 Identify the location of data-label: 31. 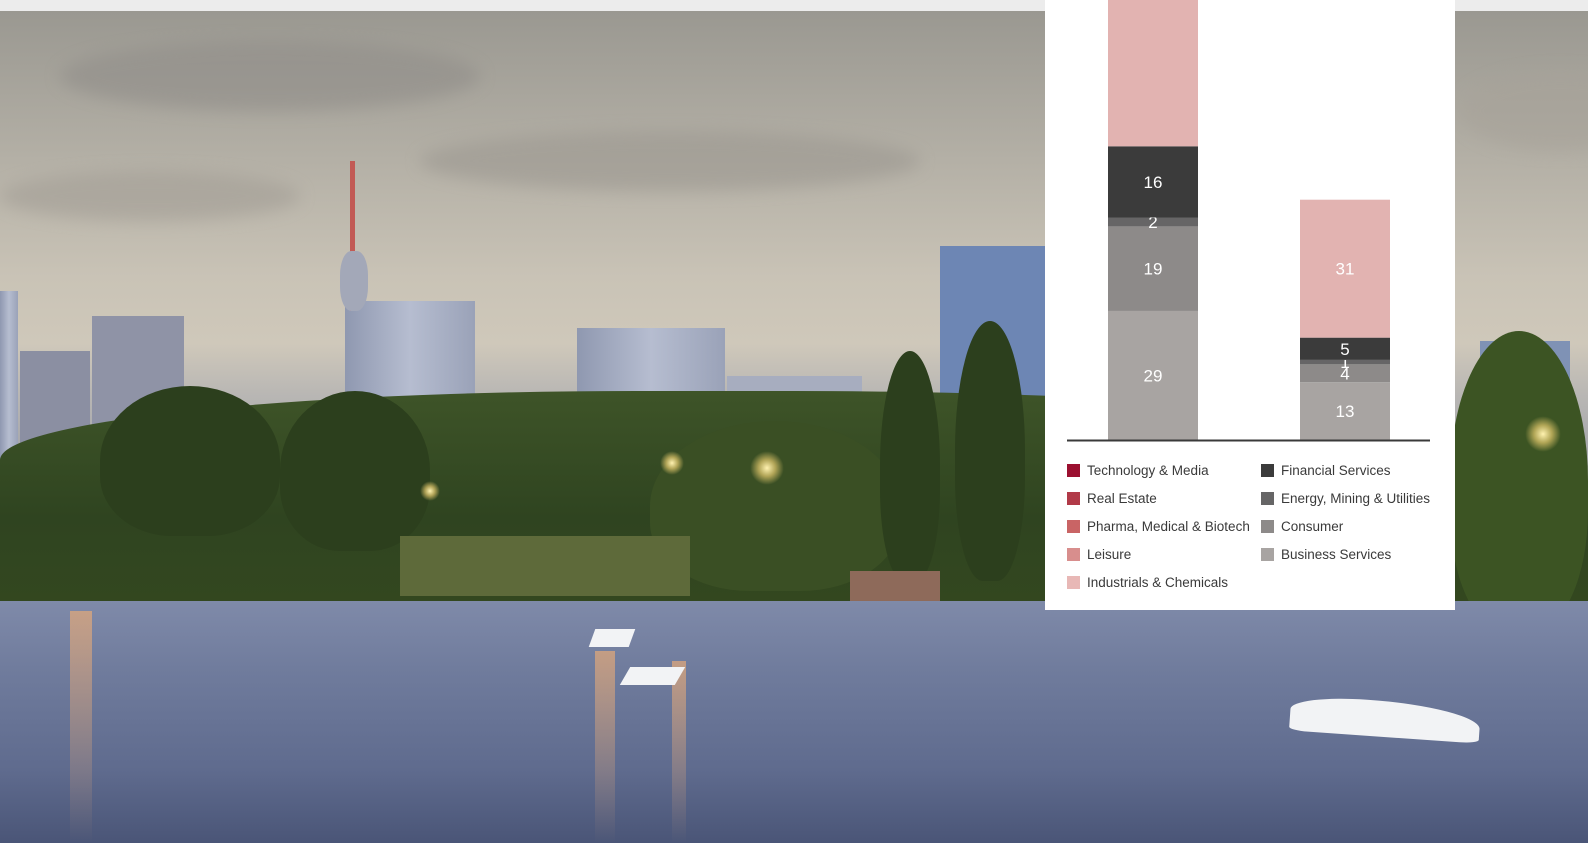
(1345, 269).